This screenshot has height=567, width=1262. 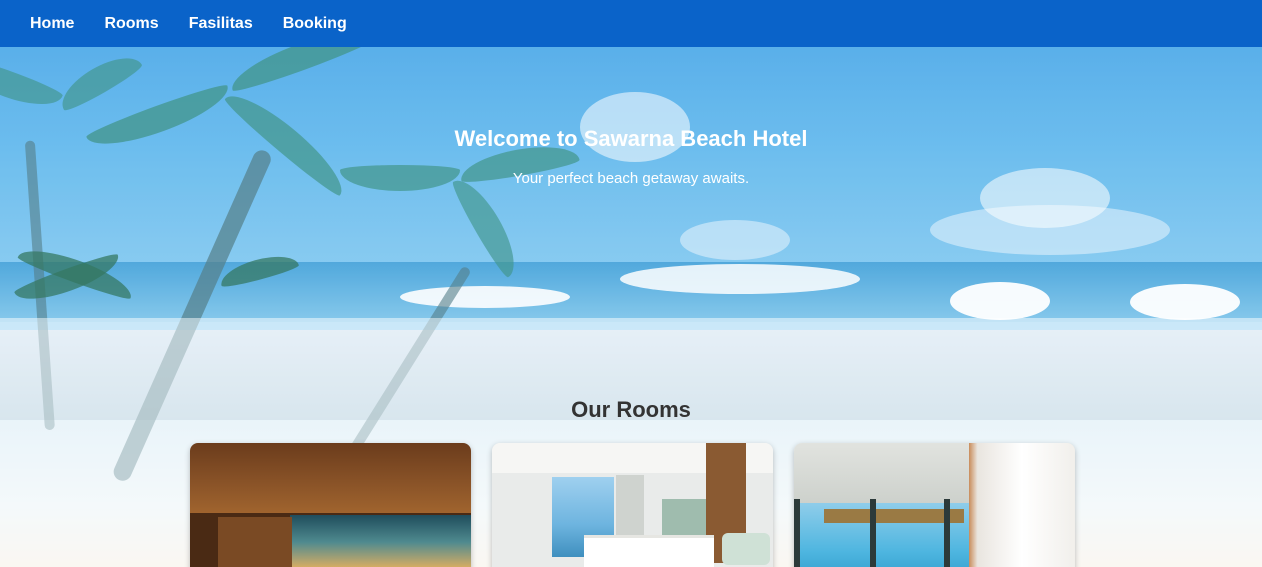 I want to click on navbar: Home Rooms Fasilitas Booking, so click(x=631, y=23).